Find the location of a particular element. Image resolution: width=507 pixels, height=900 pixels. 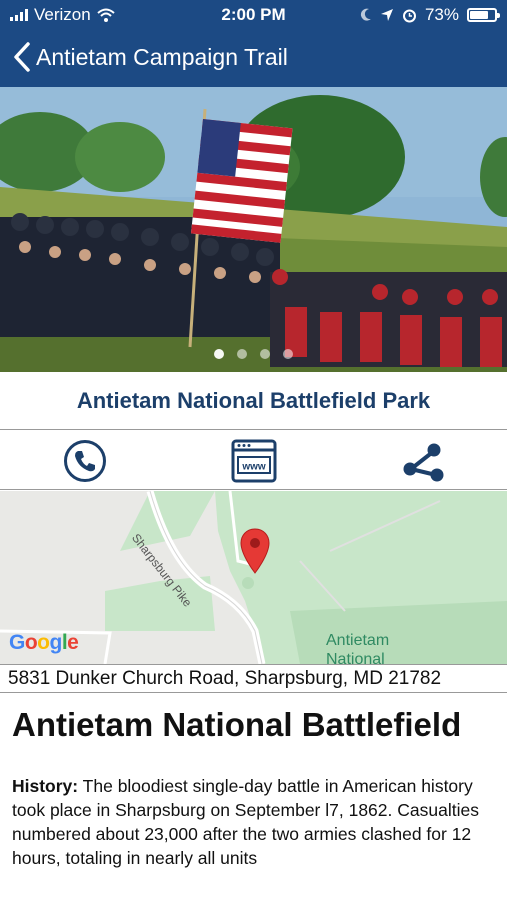

share-button is located at coordinates (423, 461).